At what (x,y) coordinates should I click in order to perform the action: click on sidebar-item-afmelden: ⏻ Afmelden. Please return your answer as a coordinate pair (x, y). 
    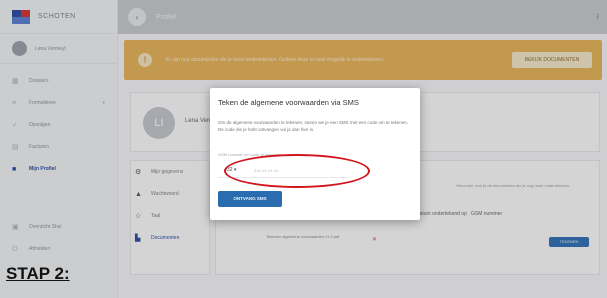
    Looking at the image, I should click on (59, 249).